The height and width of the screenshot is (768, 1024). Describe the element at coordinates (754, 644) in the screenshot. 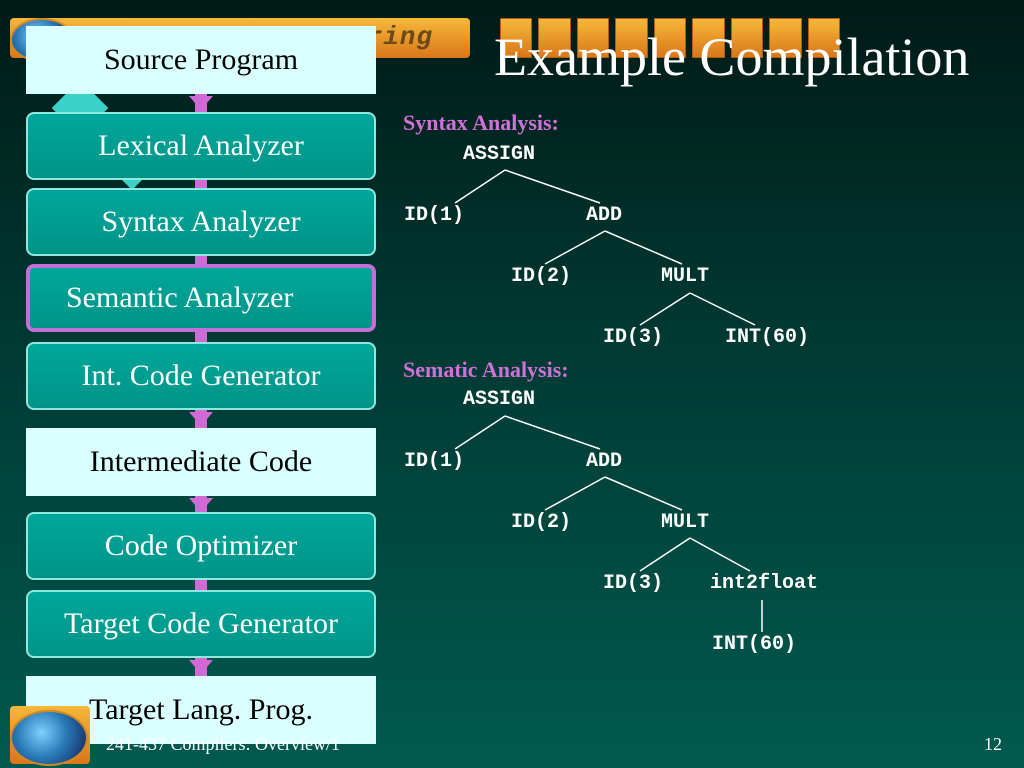

I see `semantic-node-int60: INT(60)` at that location.